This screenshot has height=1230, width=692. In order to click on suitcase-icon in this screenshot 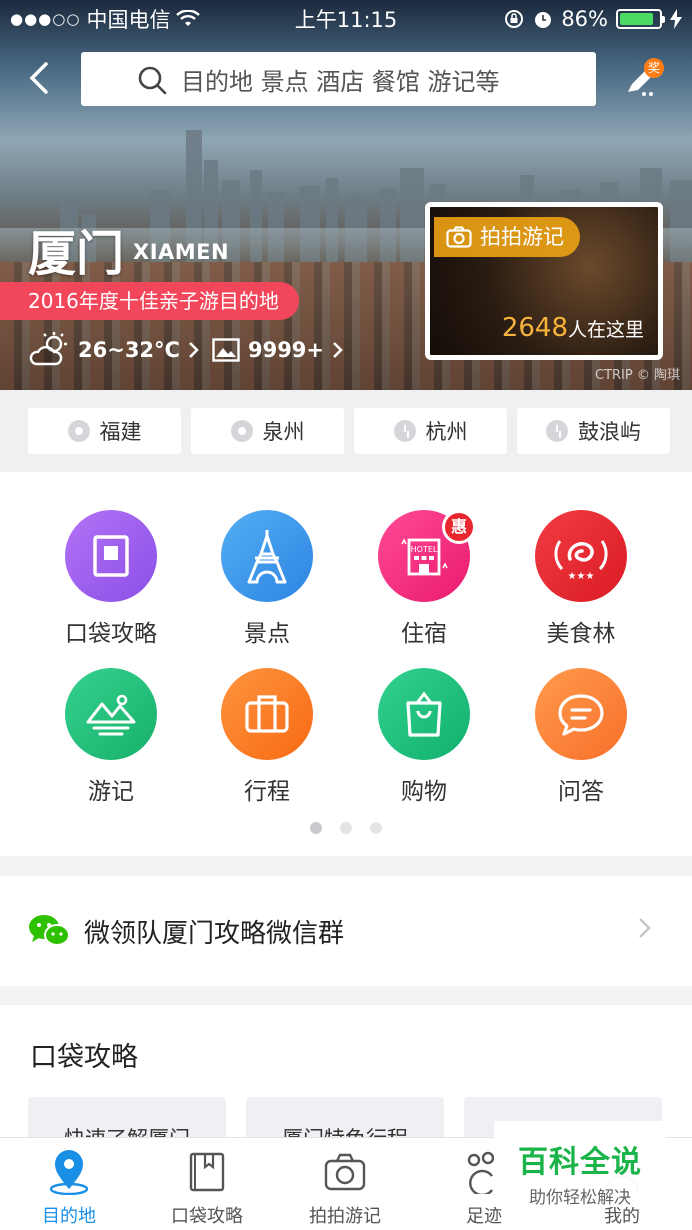, I will do `click(267, 714)`.